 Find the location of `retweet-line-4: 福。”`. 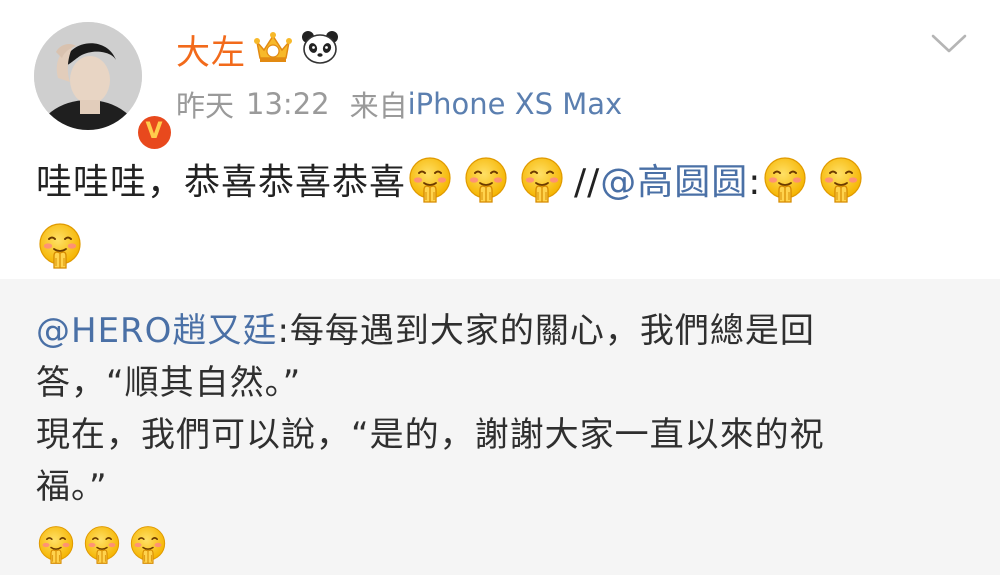

retweet-line-4: 福。” is located at coordinates (72, 487).